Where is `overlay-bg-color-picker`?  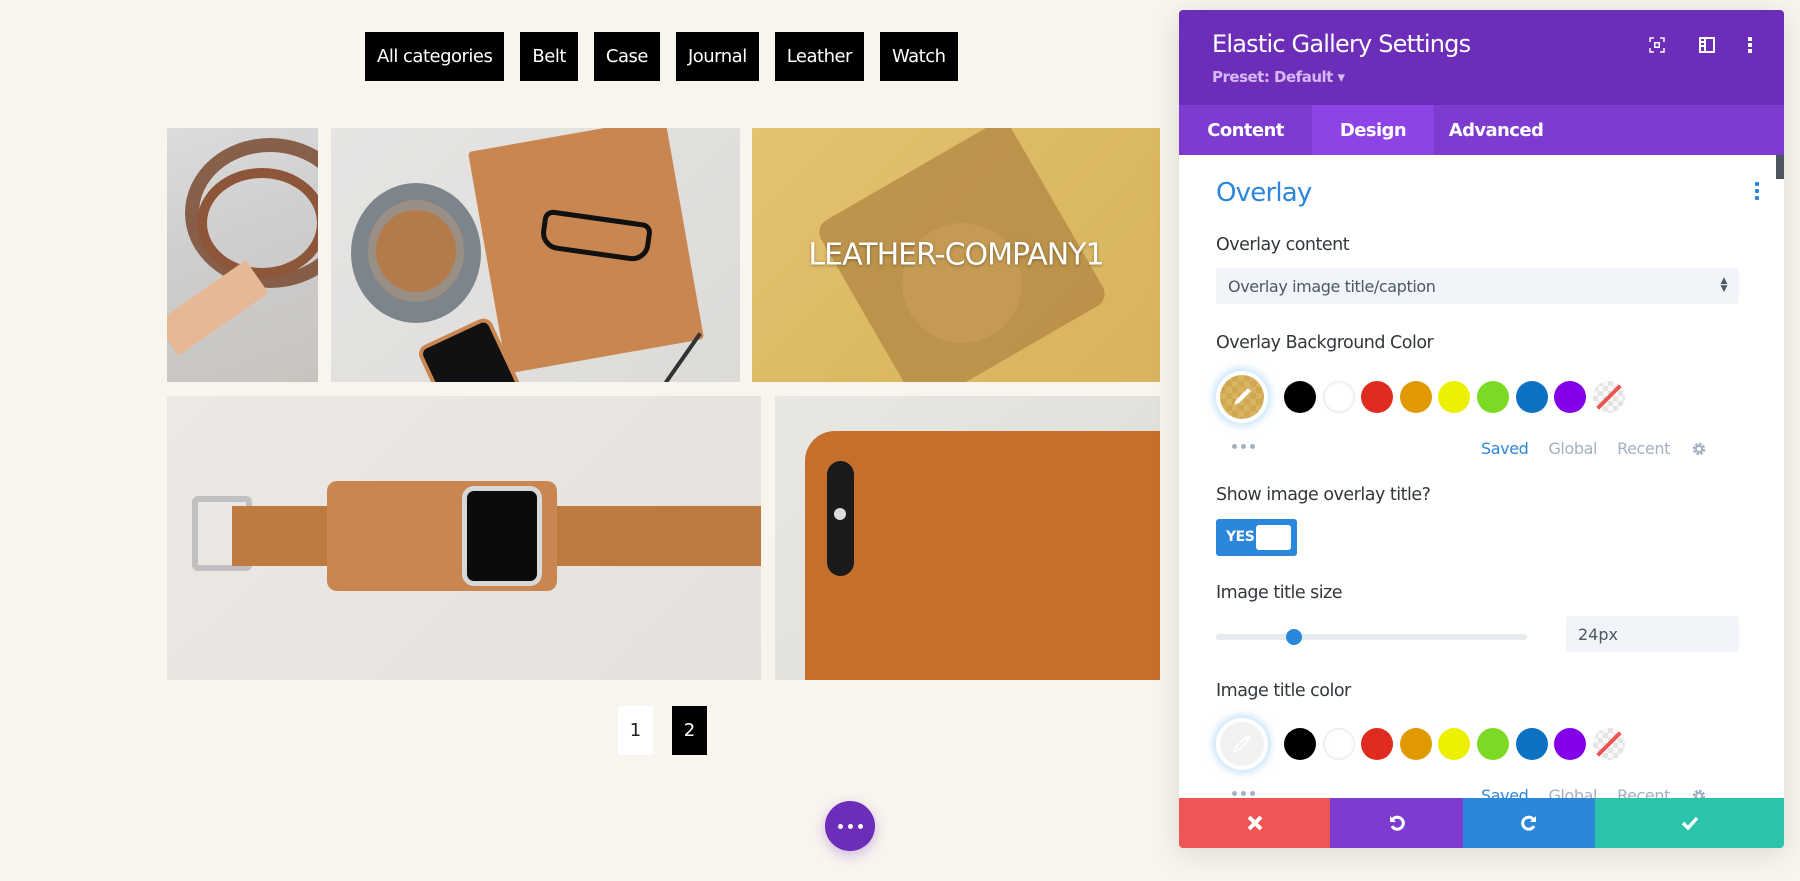
overlay-bg-color-picker is located at coordinates (1486, 397).